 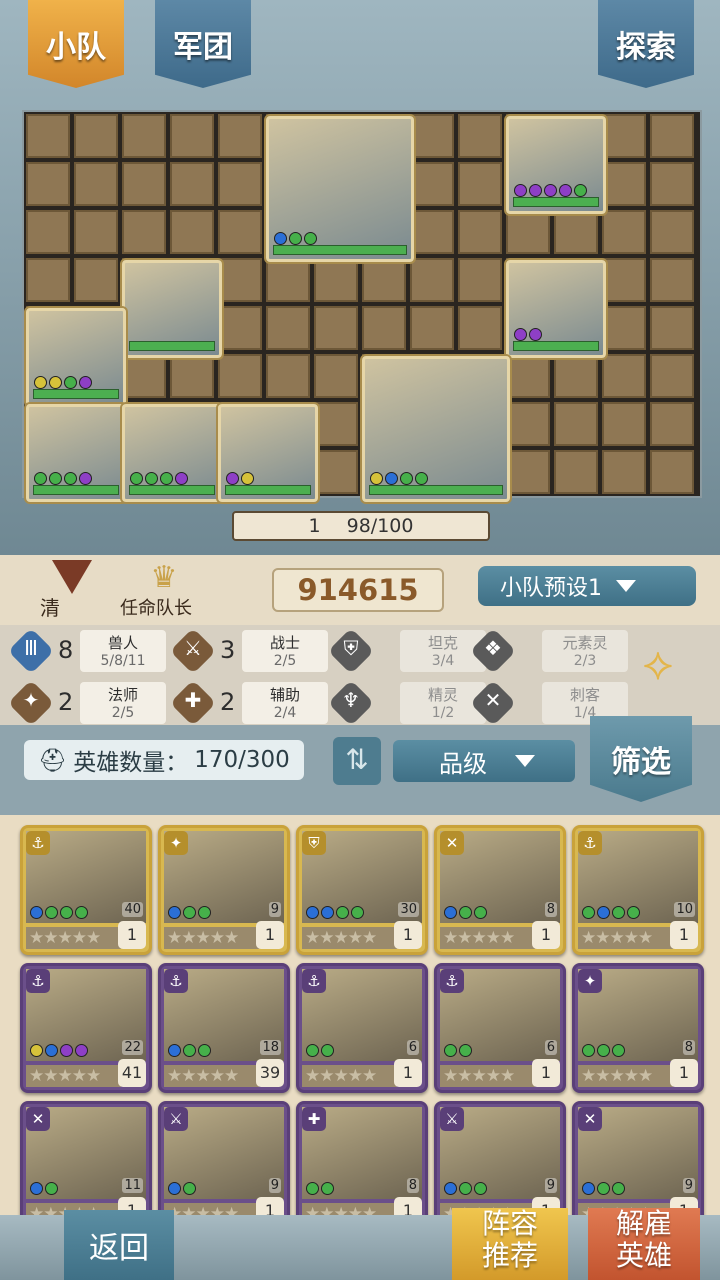 I want to click on grade-sort-dropdown: 品级, so click(x=484, y=761).